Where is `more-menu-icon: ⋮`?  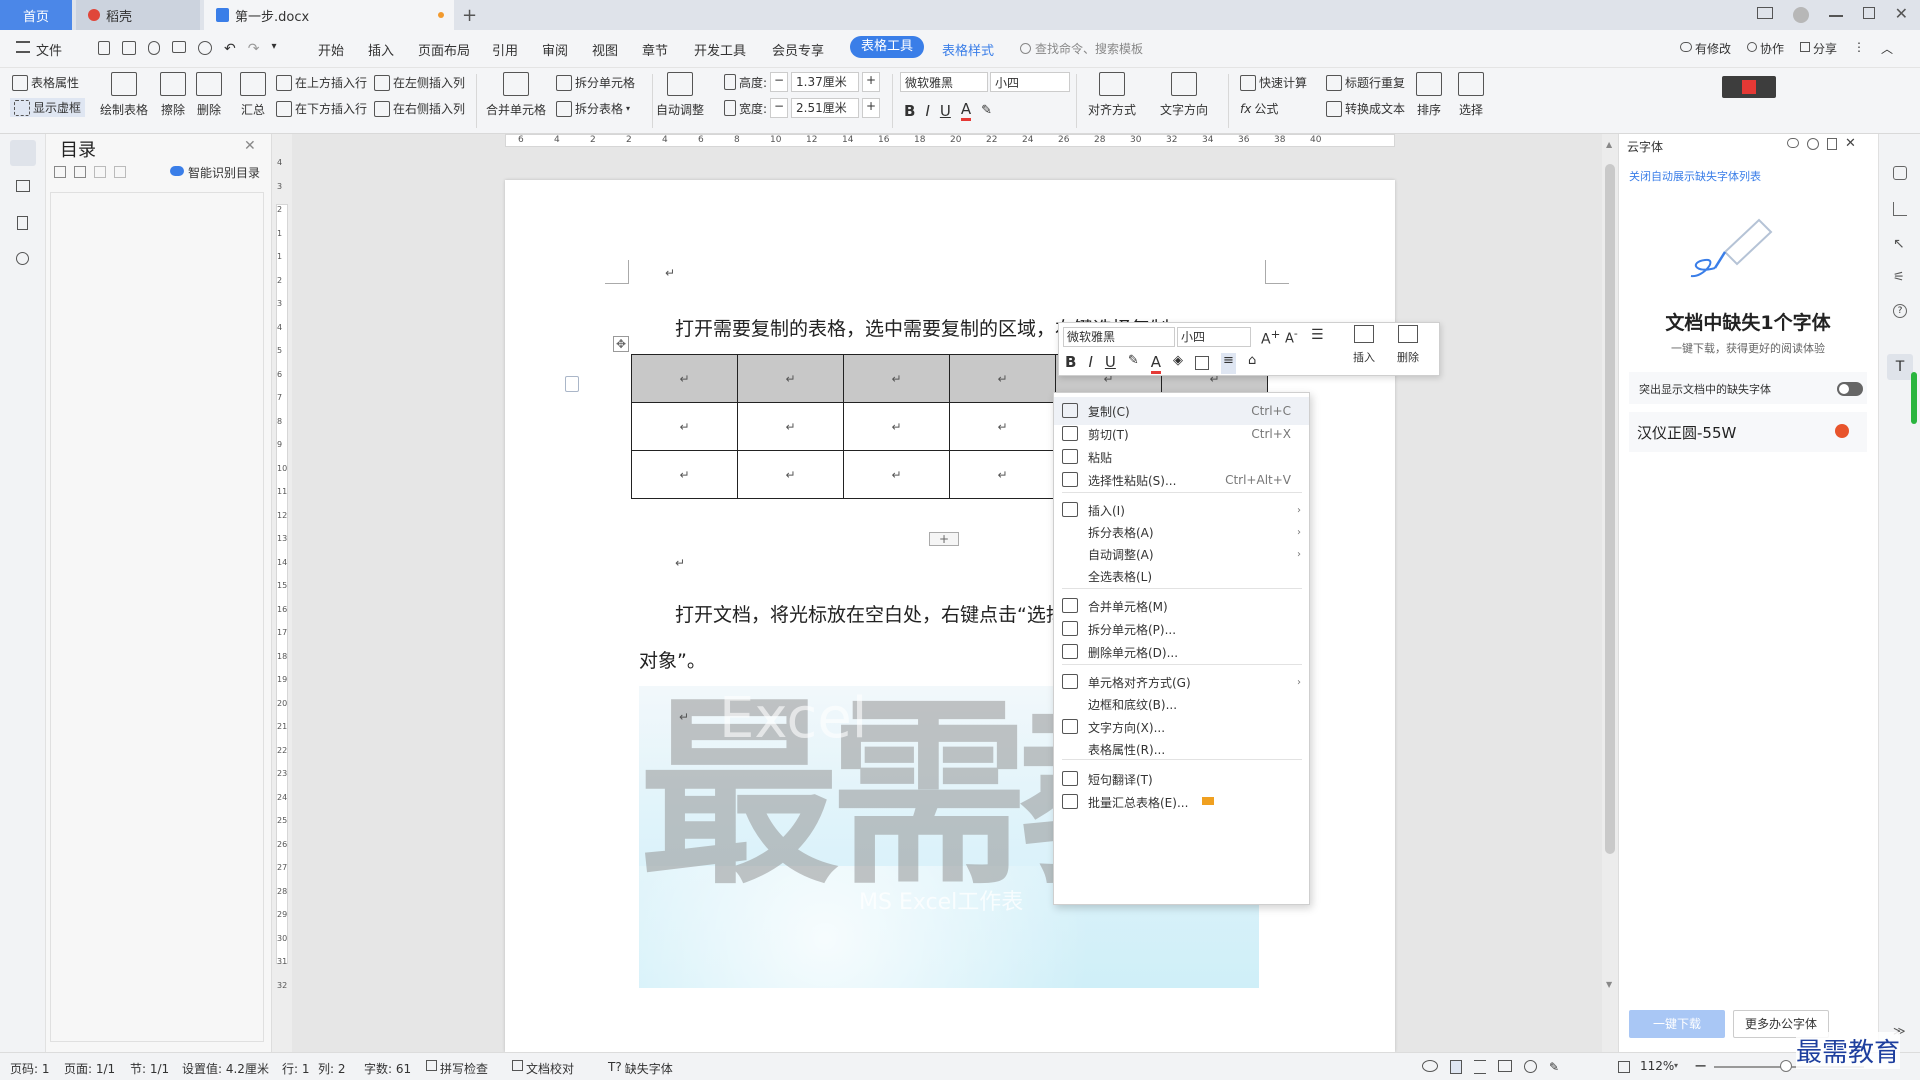 more-menu-icon: ⋮ is located at coordinates (1859, 48).